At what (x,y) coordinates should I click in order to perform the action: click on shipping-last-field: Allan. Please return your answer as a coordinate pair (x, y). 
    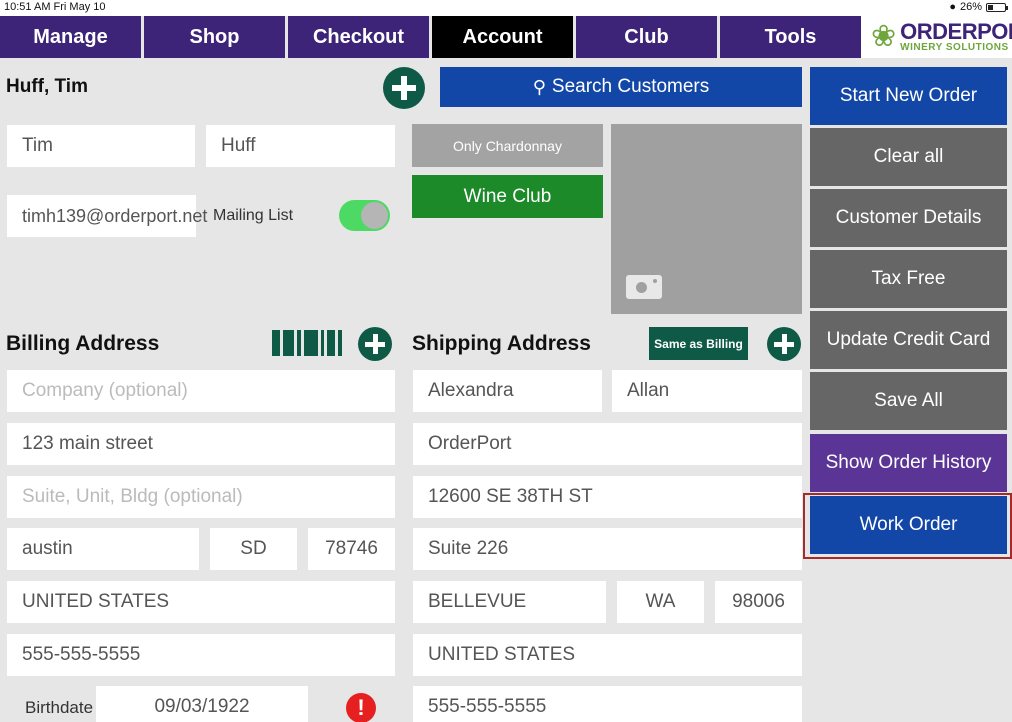
    Looking at the image, I should click on (707, 391).